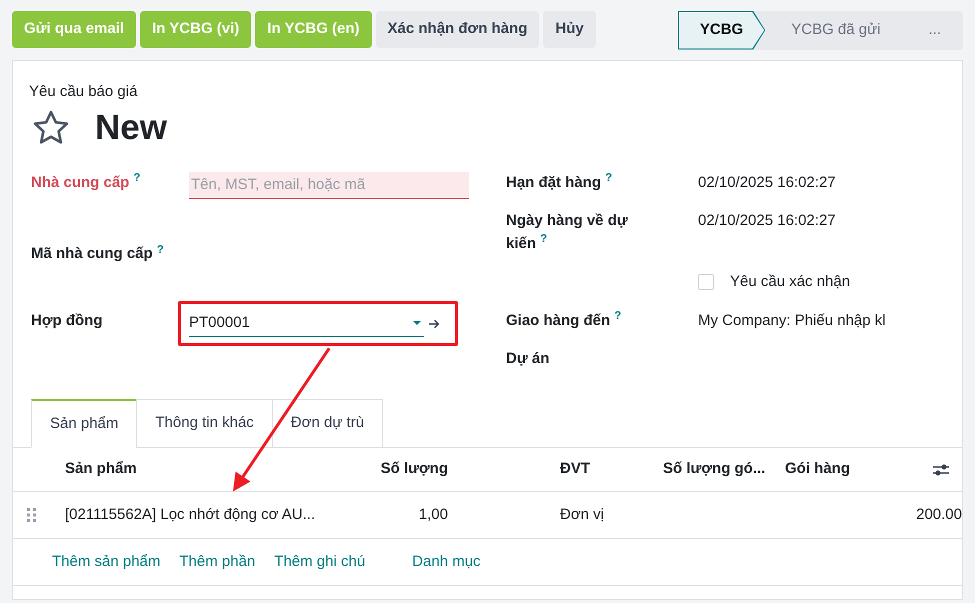 This screenshot has width=975, height=603. What do you see at coordinates (458, 29) in the screenshot?
I see `action-button: Xác nhận đơn hàng` at bounding box center [458, 29].